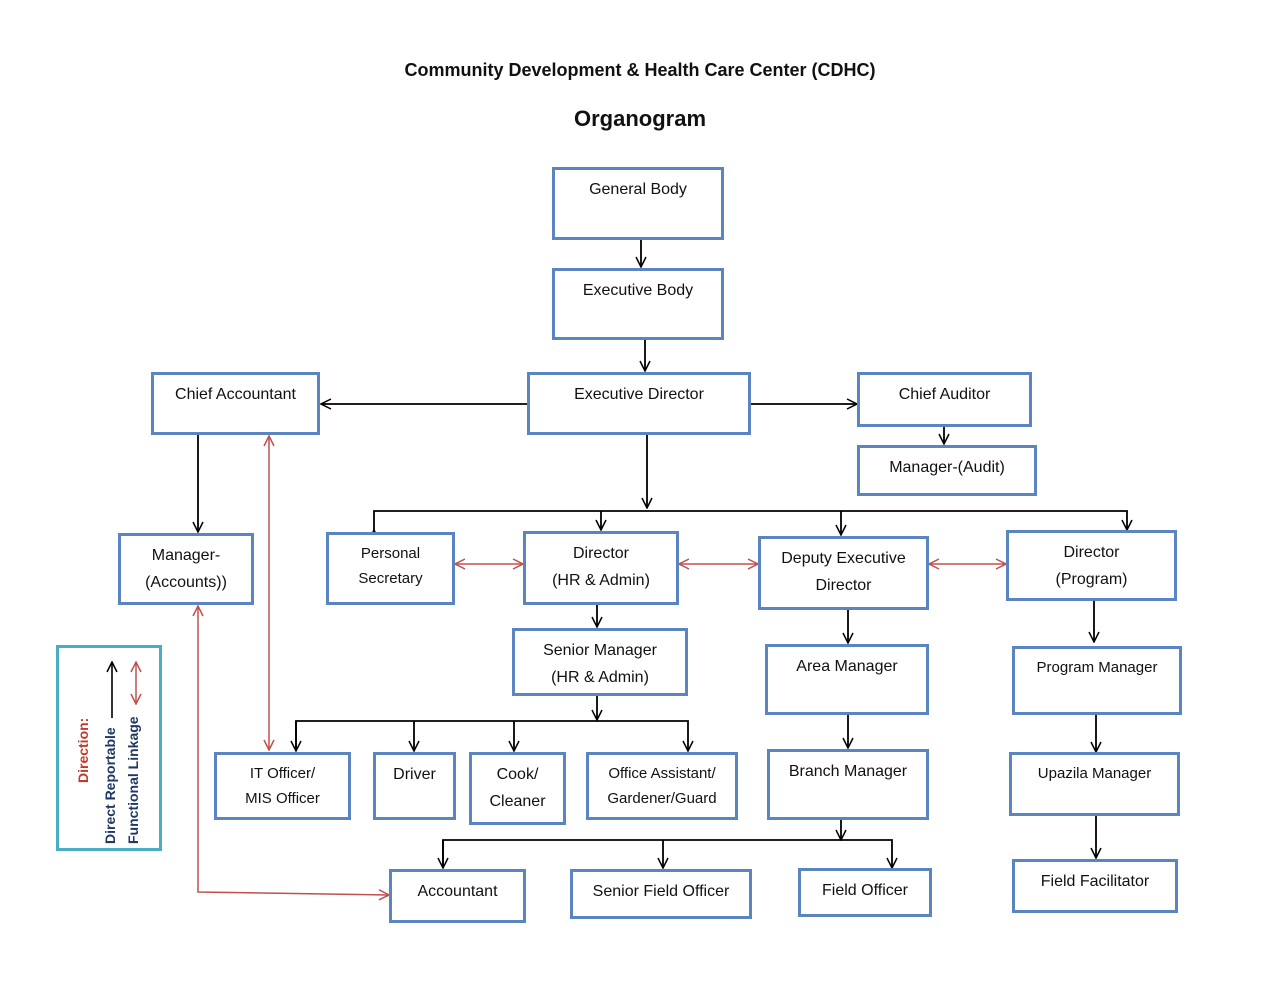  What do you see at coordinates (750, 520) in the screenshot?
I see `line-director-bus` at bounding box center [750, 520].